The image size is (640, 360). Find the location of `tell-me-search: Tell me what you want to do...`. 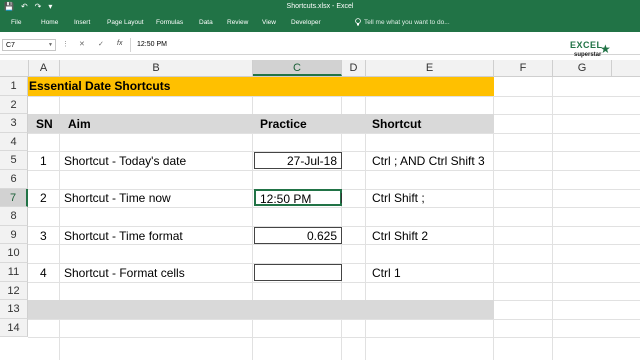

tell-me-search: Tell me what you want to do... is located at coordinates (407, 22).